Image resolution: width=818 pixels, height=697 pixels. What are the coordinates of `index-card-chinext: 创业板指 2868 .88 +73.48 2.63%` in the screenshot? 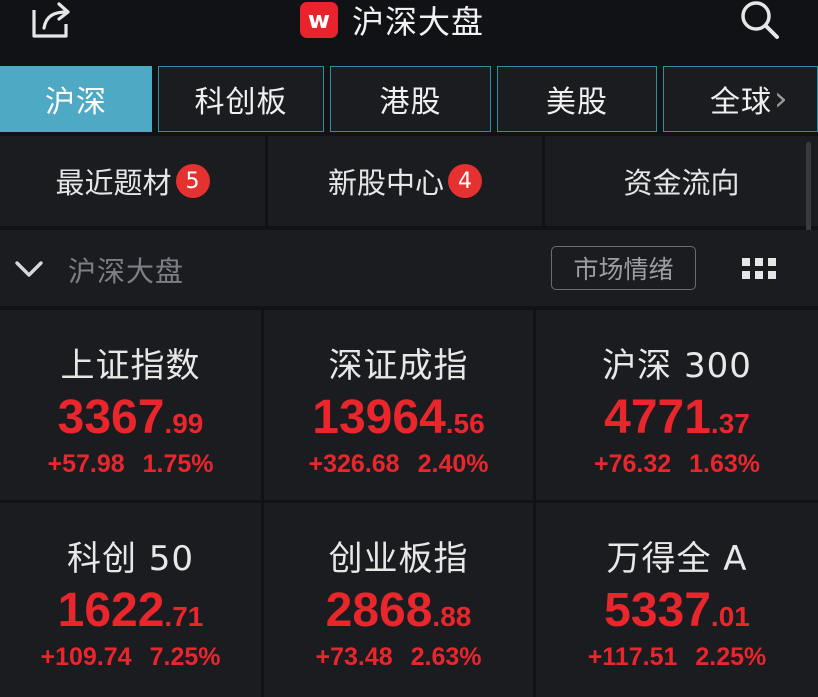 It's located at (398, 600).